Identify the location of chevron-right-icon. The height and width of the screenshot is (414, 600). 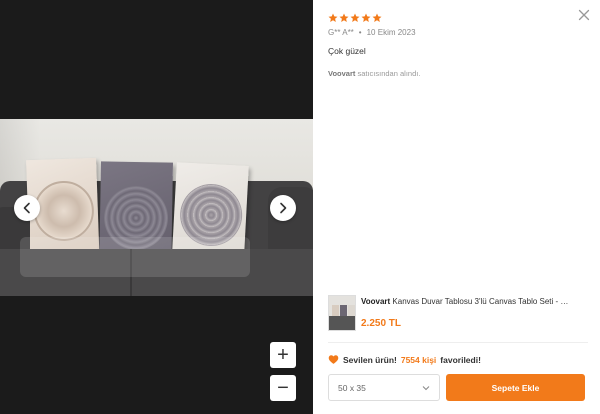
(283, 208).